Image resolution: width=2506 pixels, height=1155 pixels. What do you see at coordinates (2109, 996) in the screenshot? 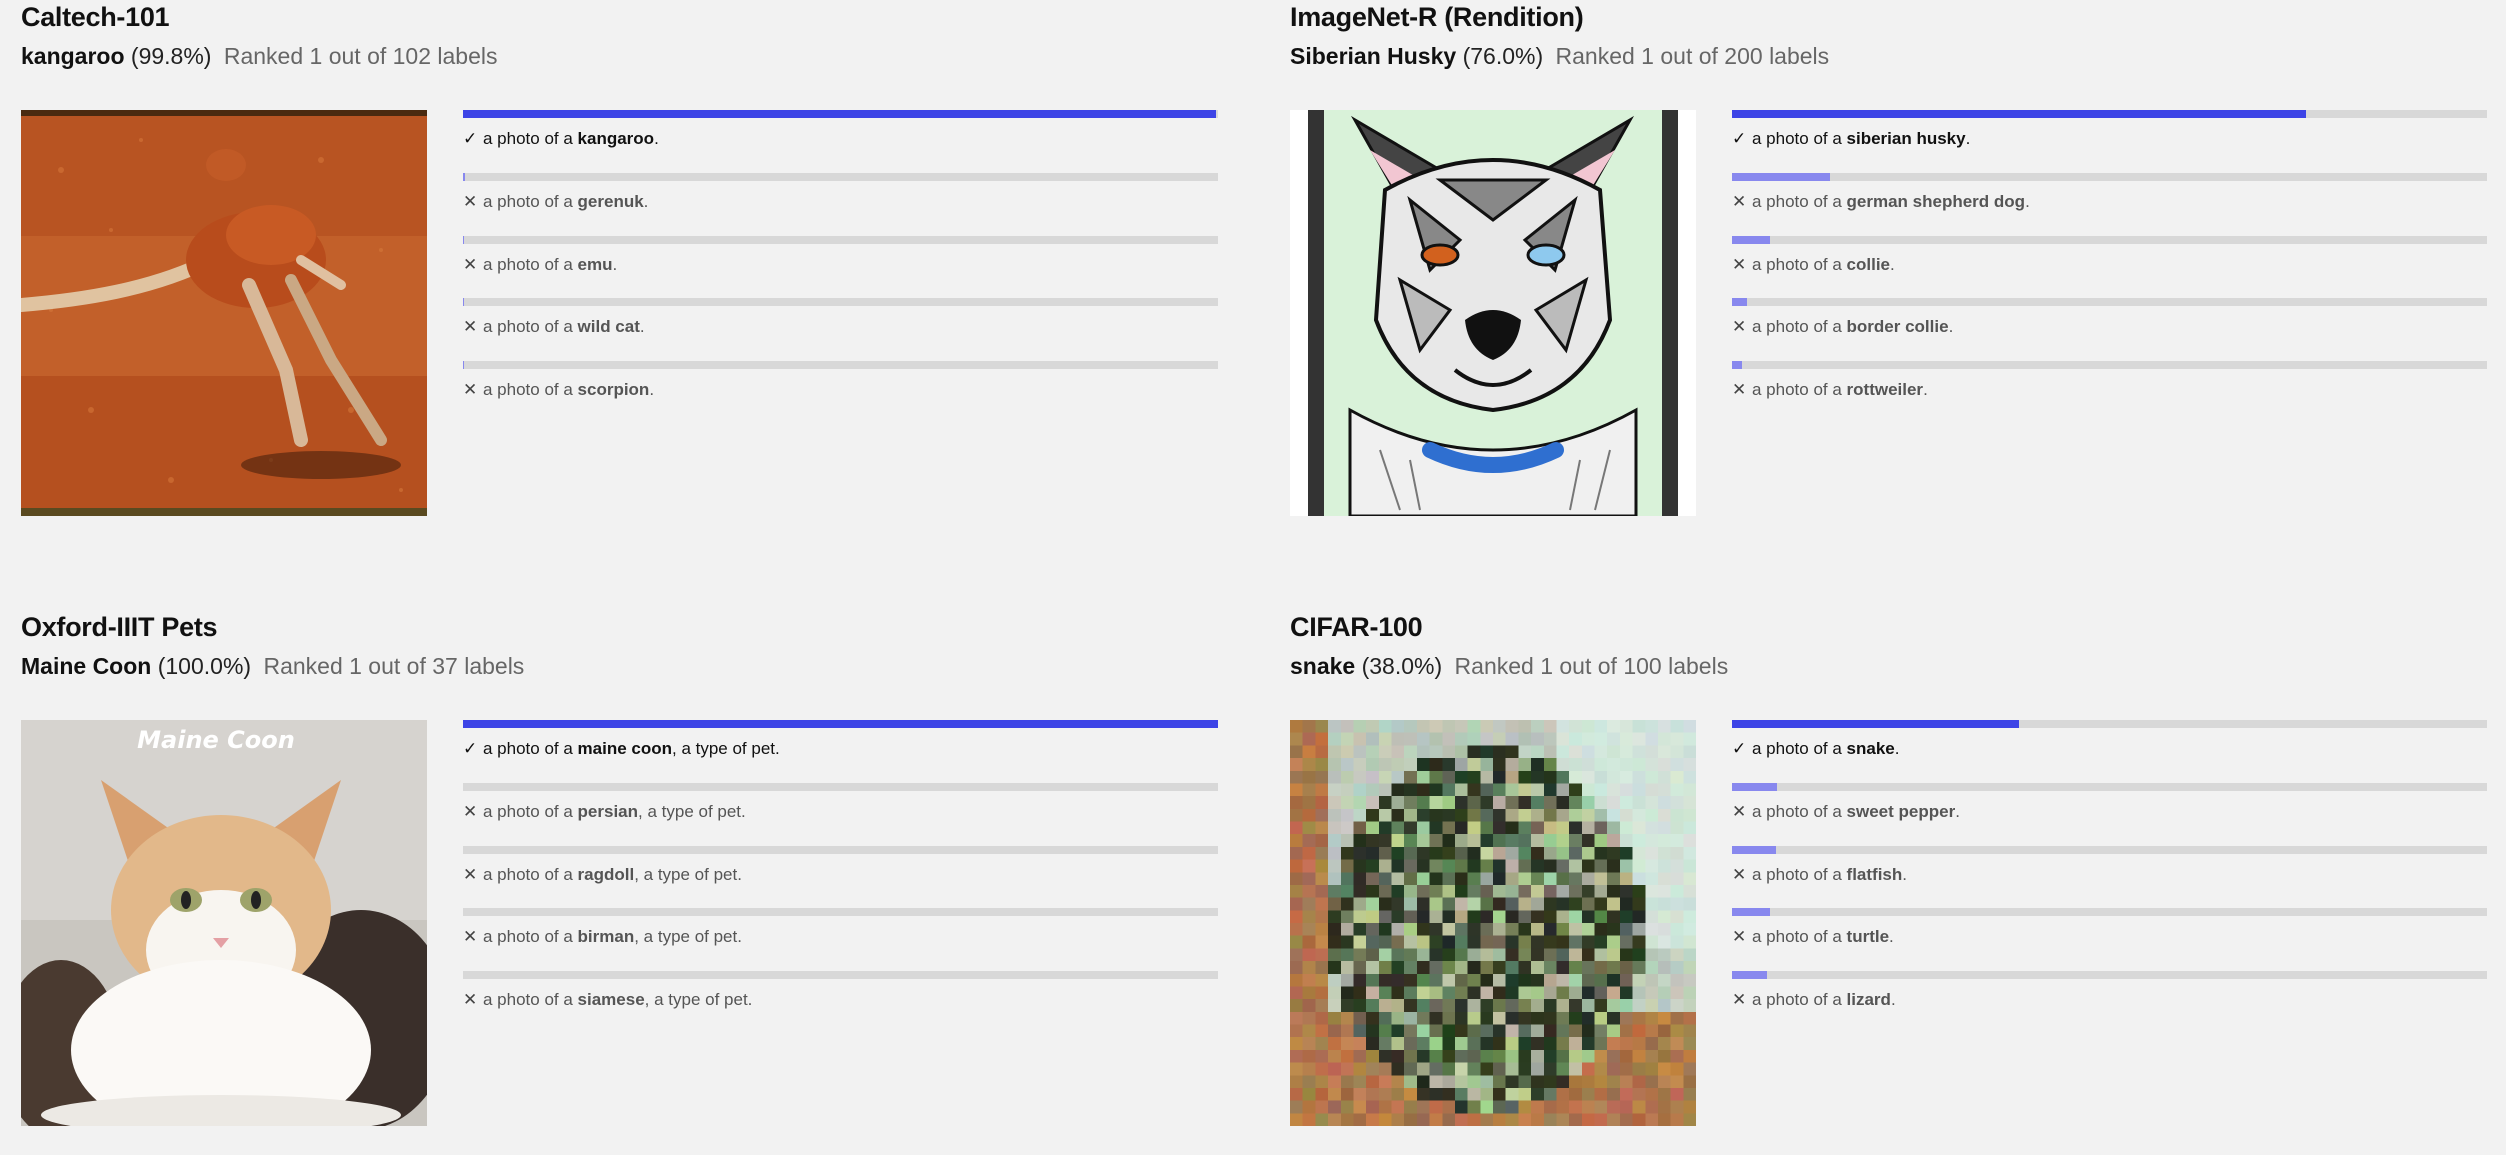
I see `label-row: ✕ a photo of a lizard.` at bounding box center [2109, 996].